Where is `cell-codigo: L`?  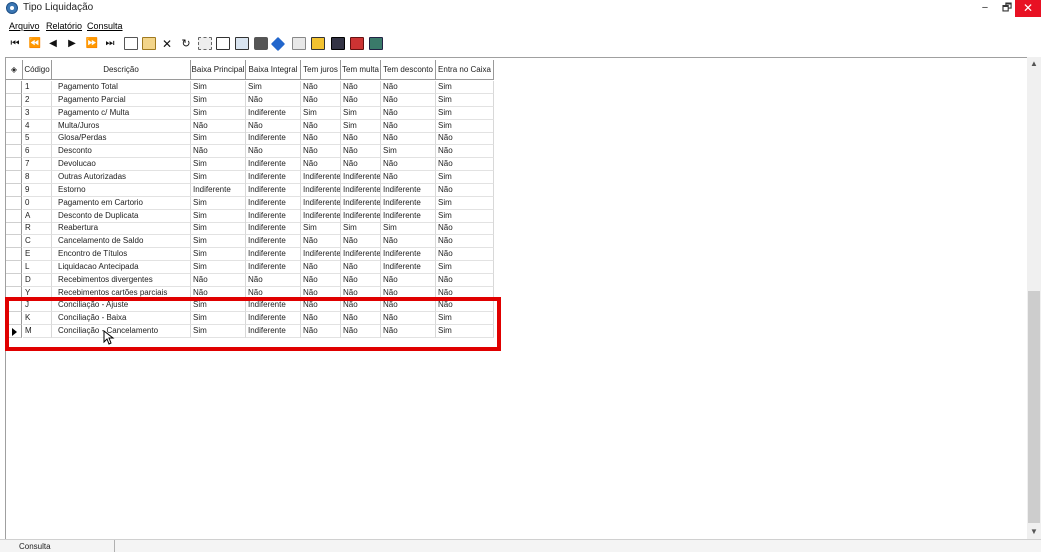 cell-codigo: L is located at coordinates (37, 267).